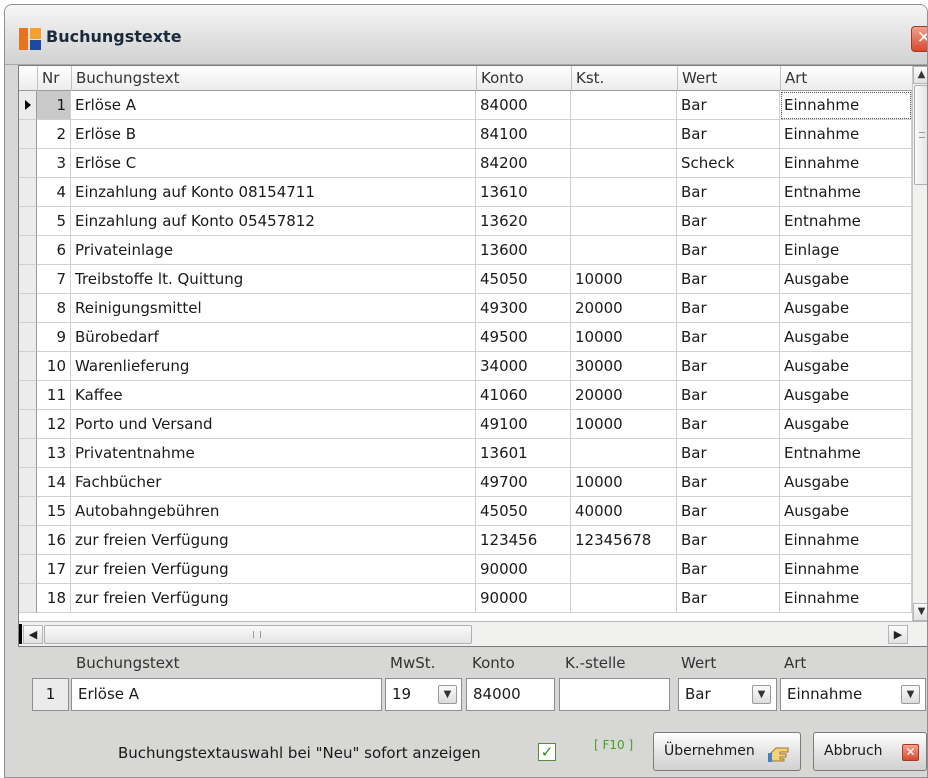  I want to click on close-button: ✕, so click(919, 39).